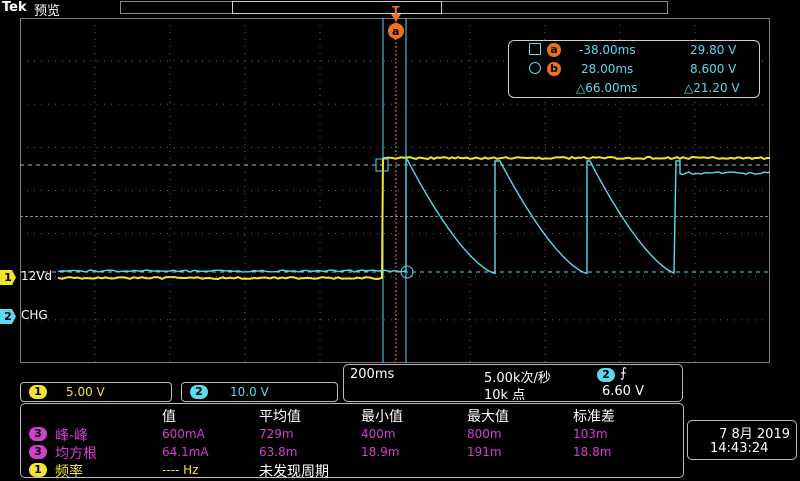 The height and width of the screenshot is (481, 800). What do you see at coordinates (280, 416) in the screenshot?
I see `col-header-mean: 平均值` at bounding box center [280, 416].